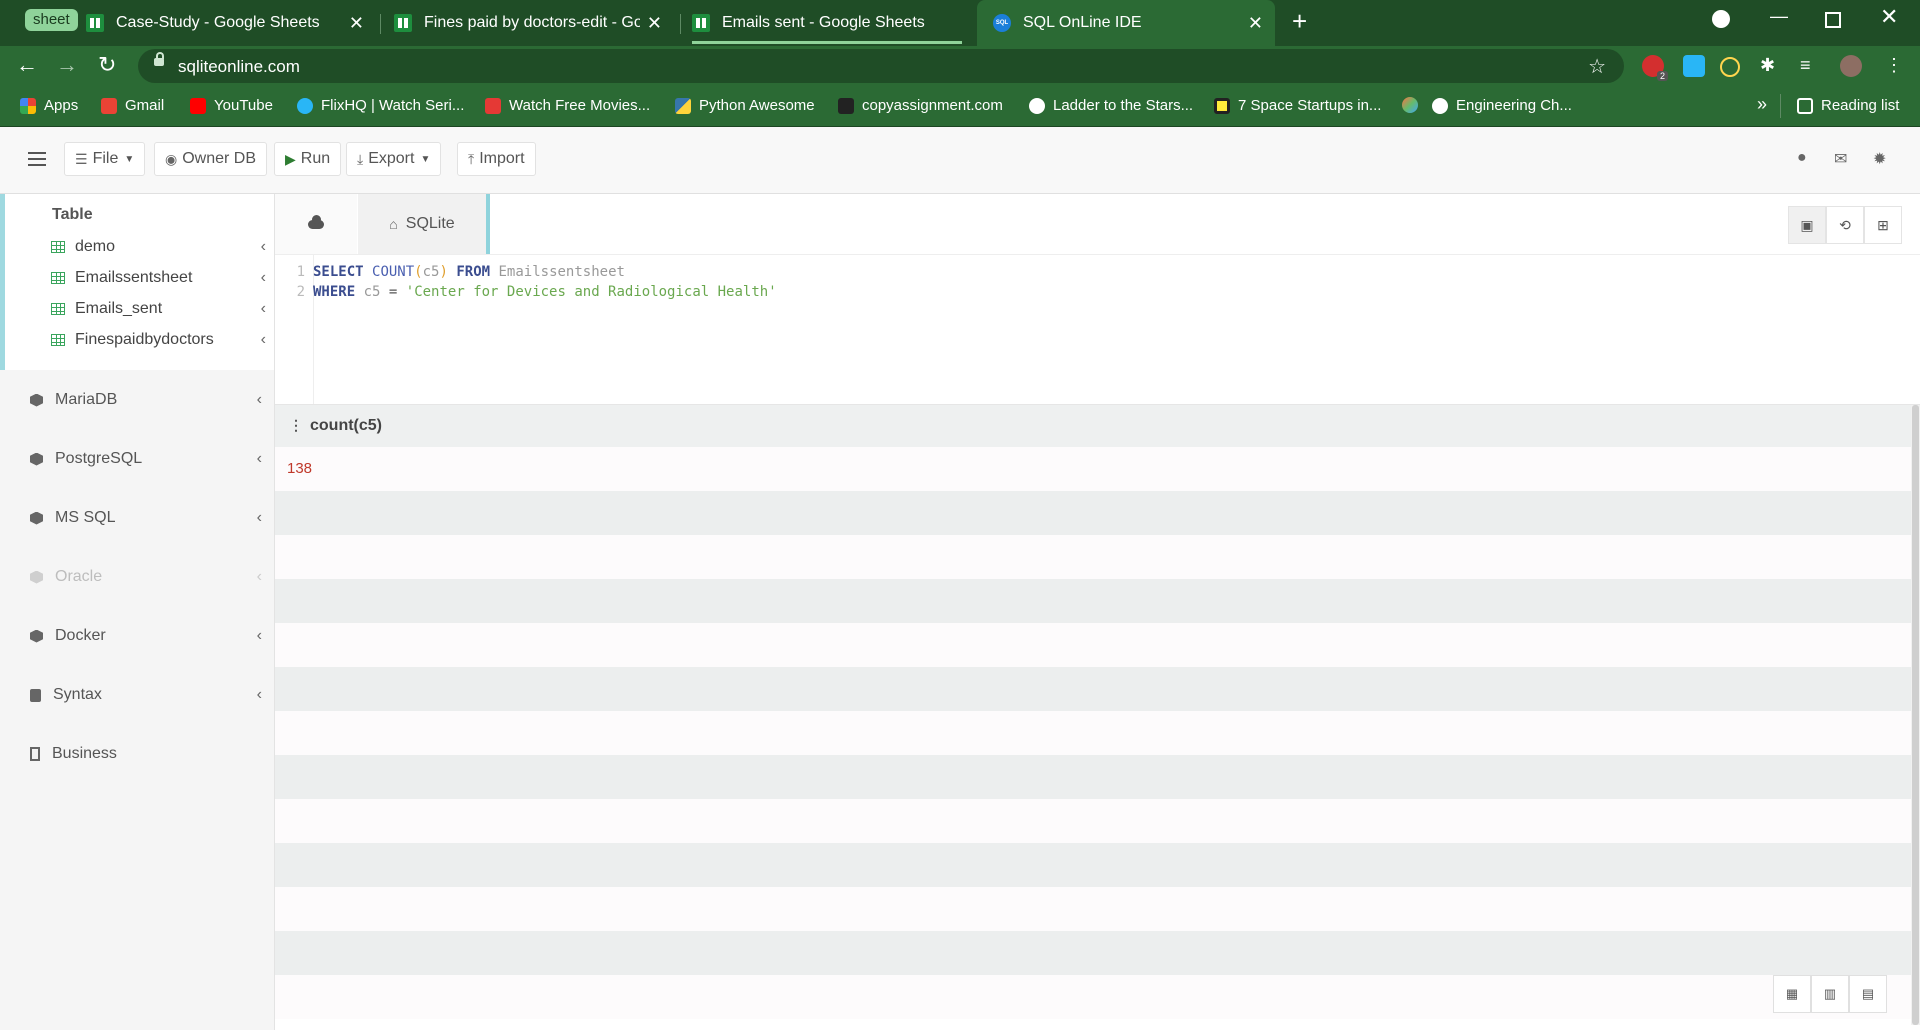 The width and height of the screenshot is (1920, 1030). I want to click on reload-icon: ↻, so click(107, 65).